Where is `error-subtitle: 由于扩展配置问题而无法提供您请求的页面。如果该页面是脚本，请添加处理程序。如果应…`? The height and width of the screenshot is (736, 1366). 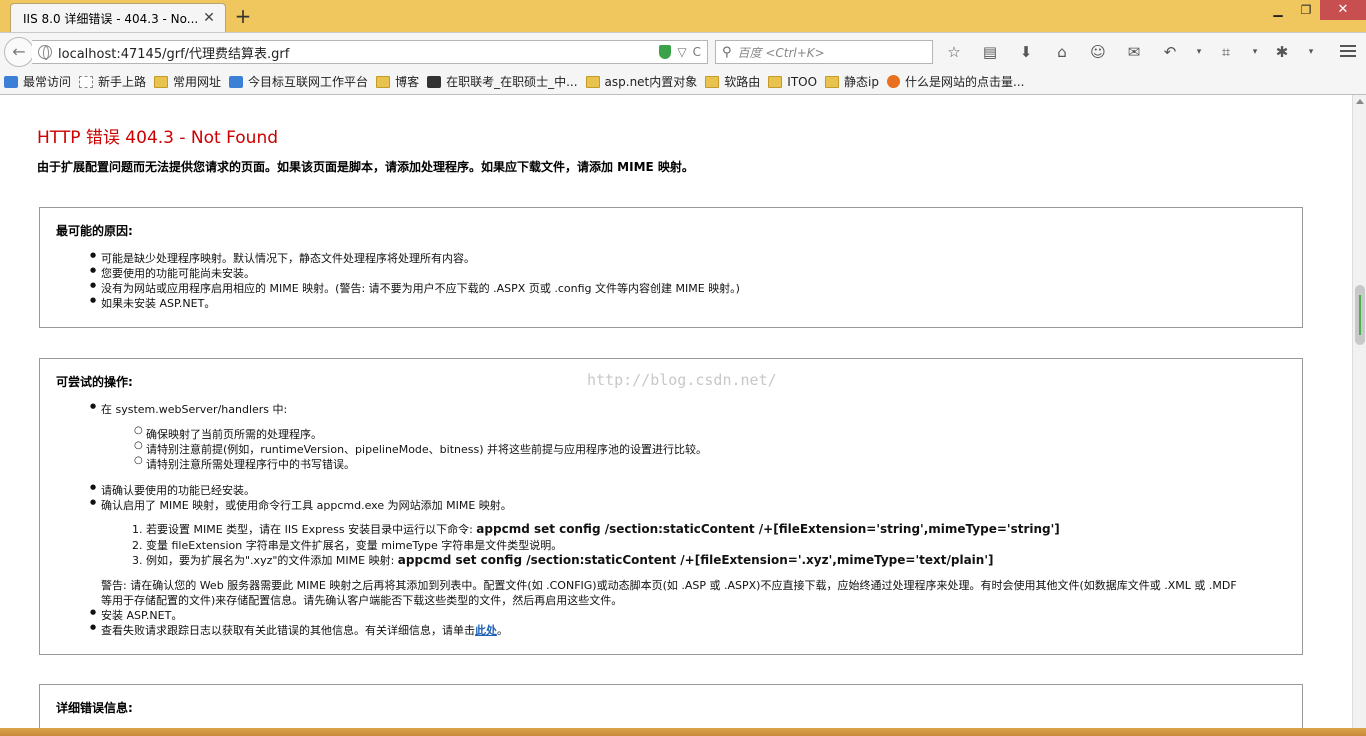
error-subtitle: 由于扩展配置问题而无法提供您请求的页面。如果该页面是脚本，请添加处理程序。如果应… is located at coordinates (365, 167).